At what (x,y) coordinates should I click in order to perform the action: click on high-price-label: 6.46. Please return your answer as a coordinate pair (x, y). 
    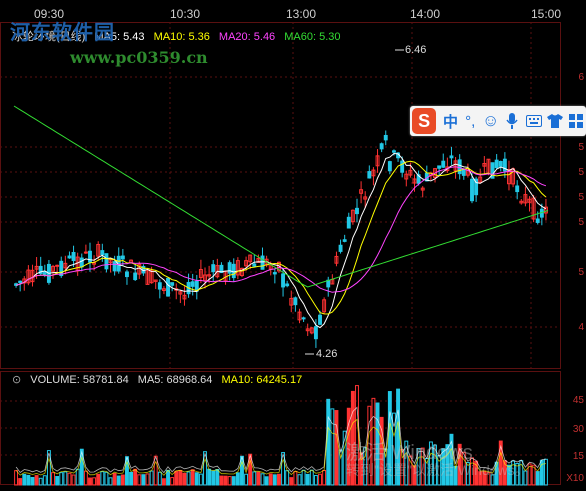
    Looking at the image, I should click on (416, 50).